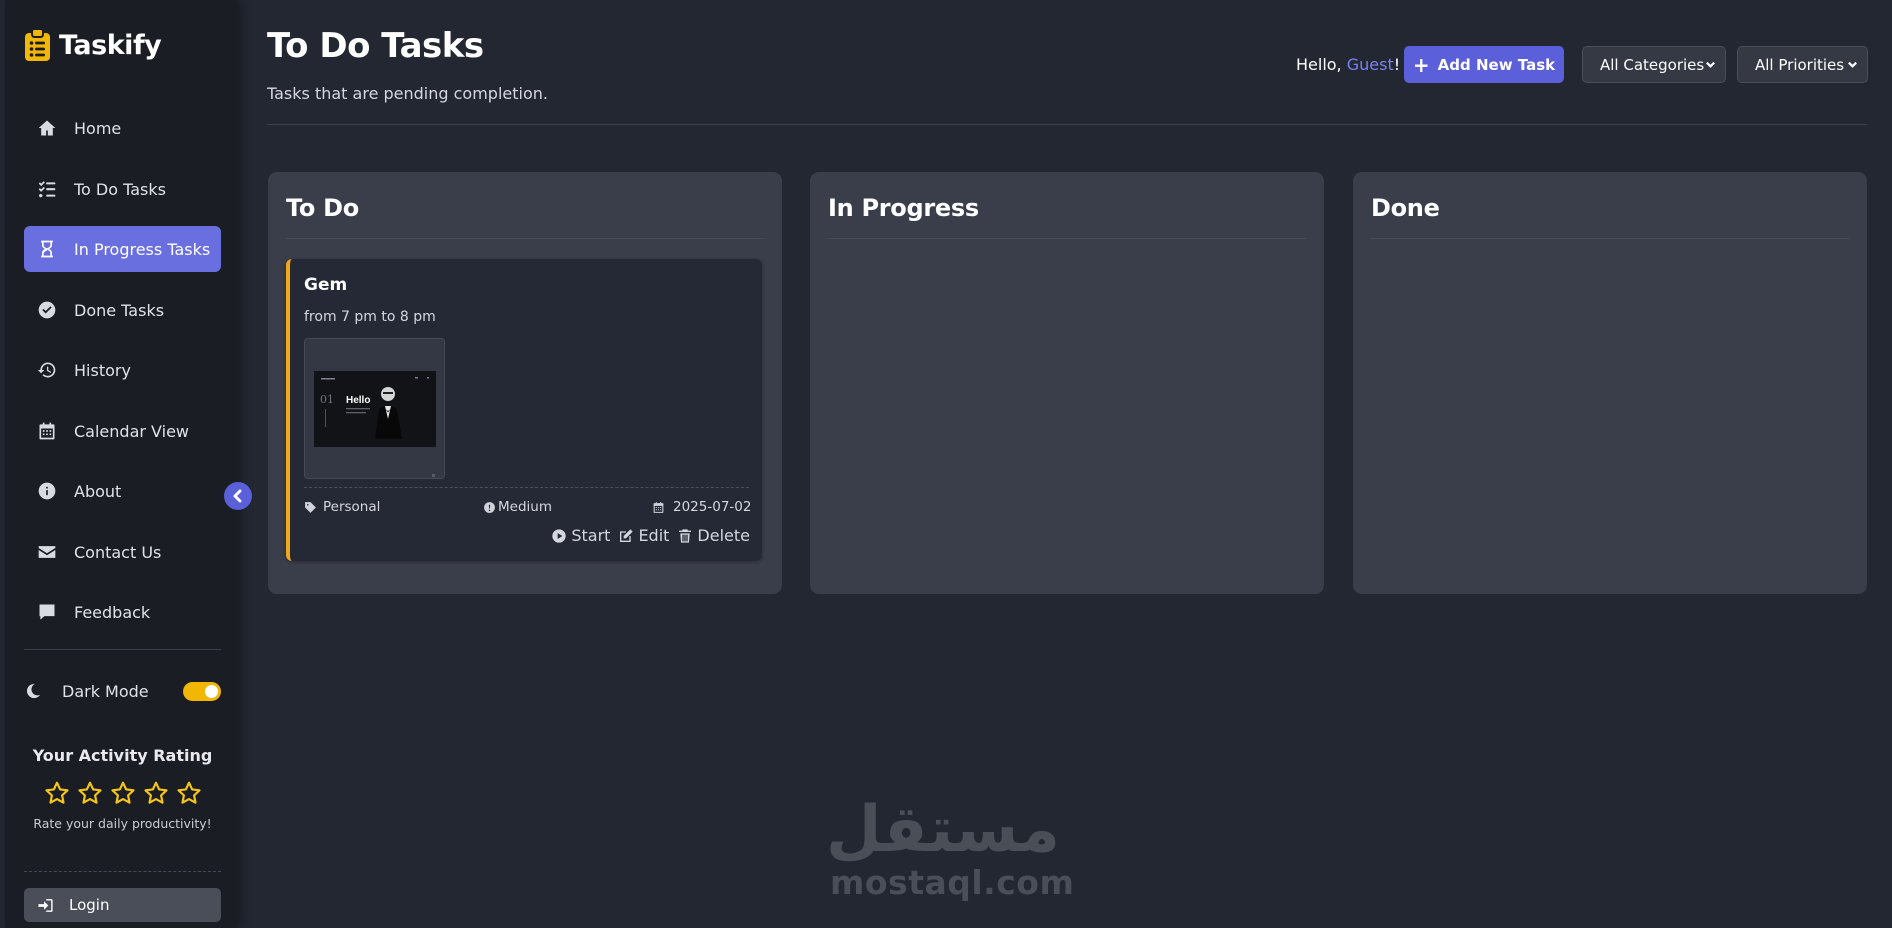 The height and width of the screenshot is (928, 1892). I want to click on add-task-button: + Add New Task, so click(1484, 64).